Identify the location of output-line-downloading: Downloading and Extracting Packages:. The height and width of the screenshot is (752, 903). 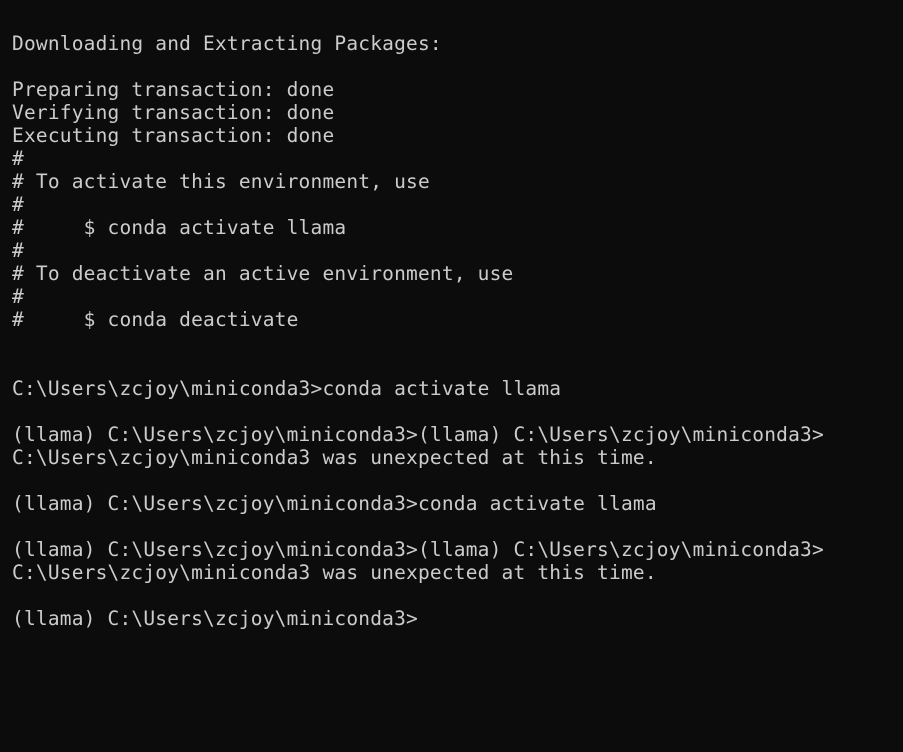
(227, 43).